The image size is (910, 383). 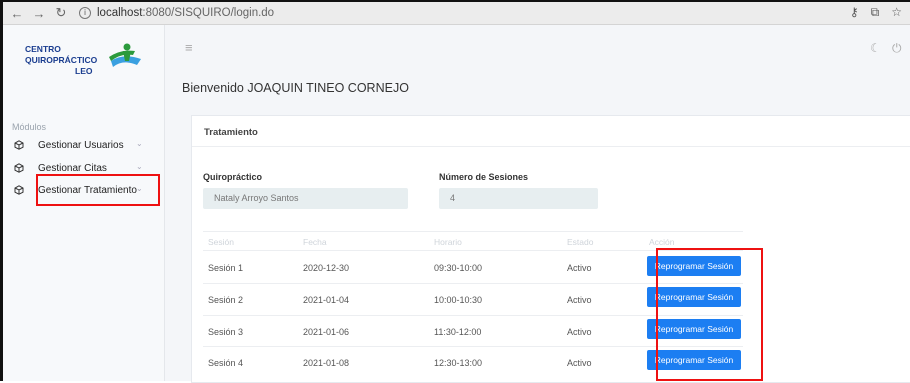 I want to click on logo-text: CENTRO QUIROPRÁCTICO LEO, so click(x=61, y=60).